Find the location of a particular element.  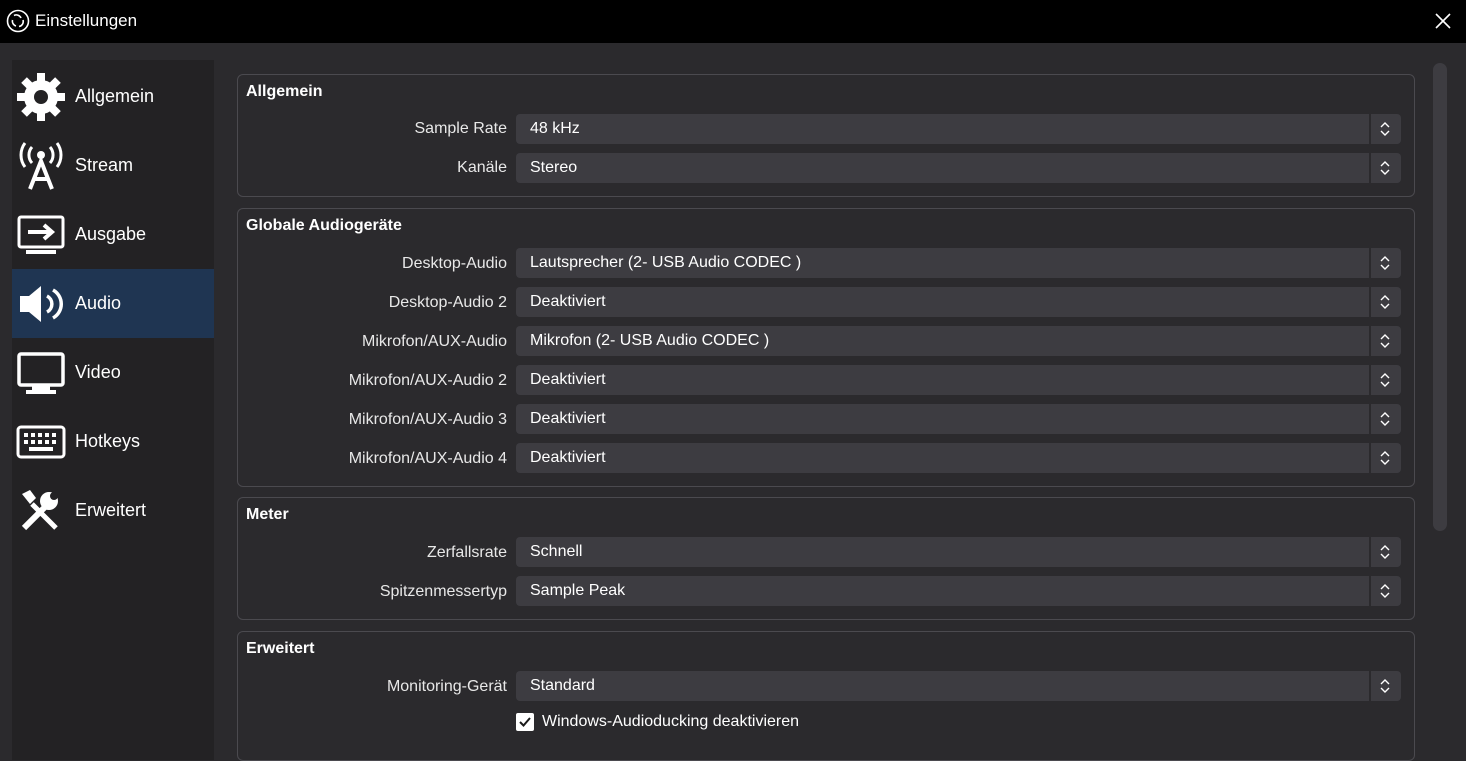

channels-select: Stereo is located at coordinates (958, 168).